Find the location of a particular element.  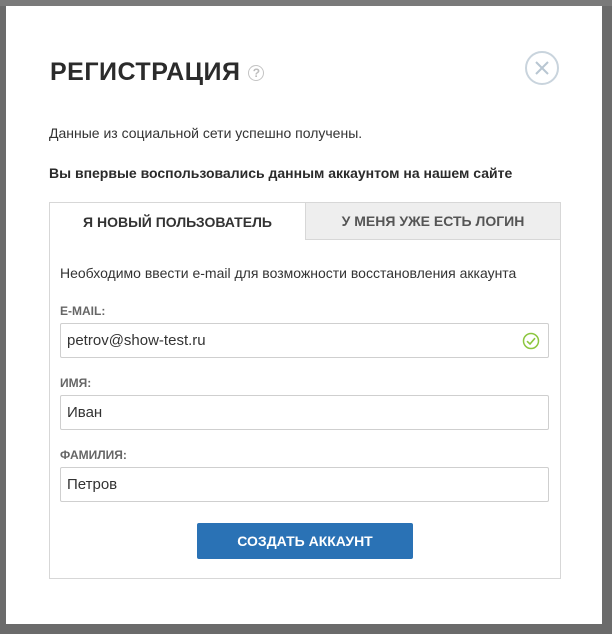

first-name-value: Иван is located at coordinates (85, 412).